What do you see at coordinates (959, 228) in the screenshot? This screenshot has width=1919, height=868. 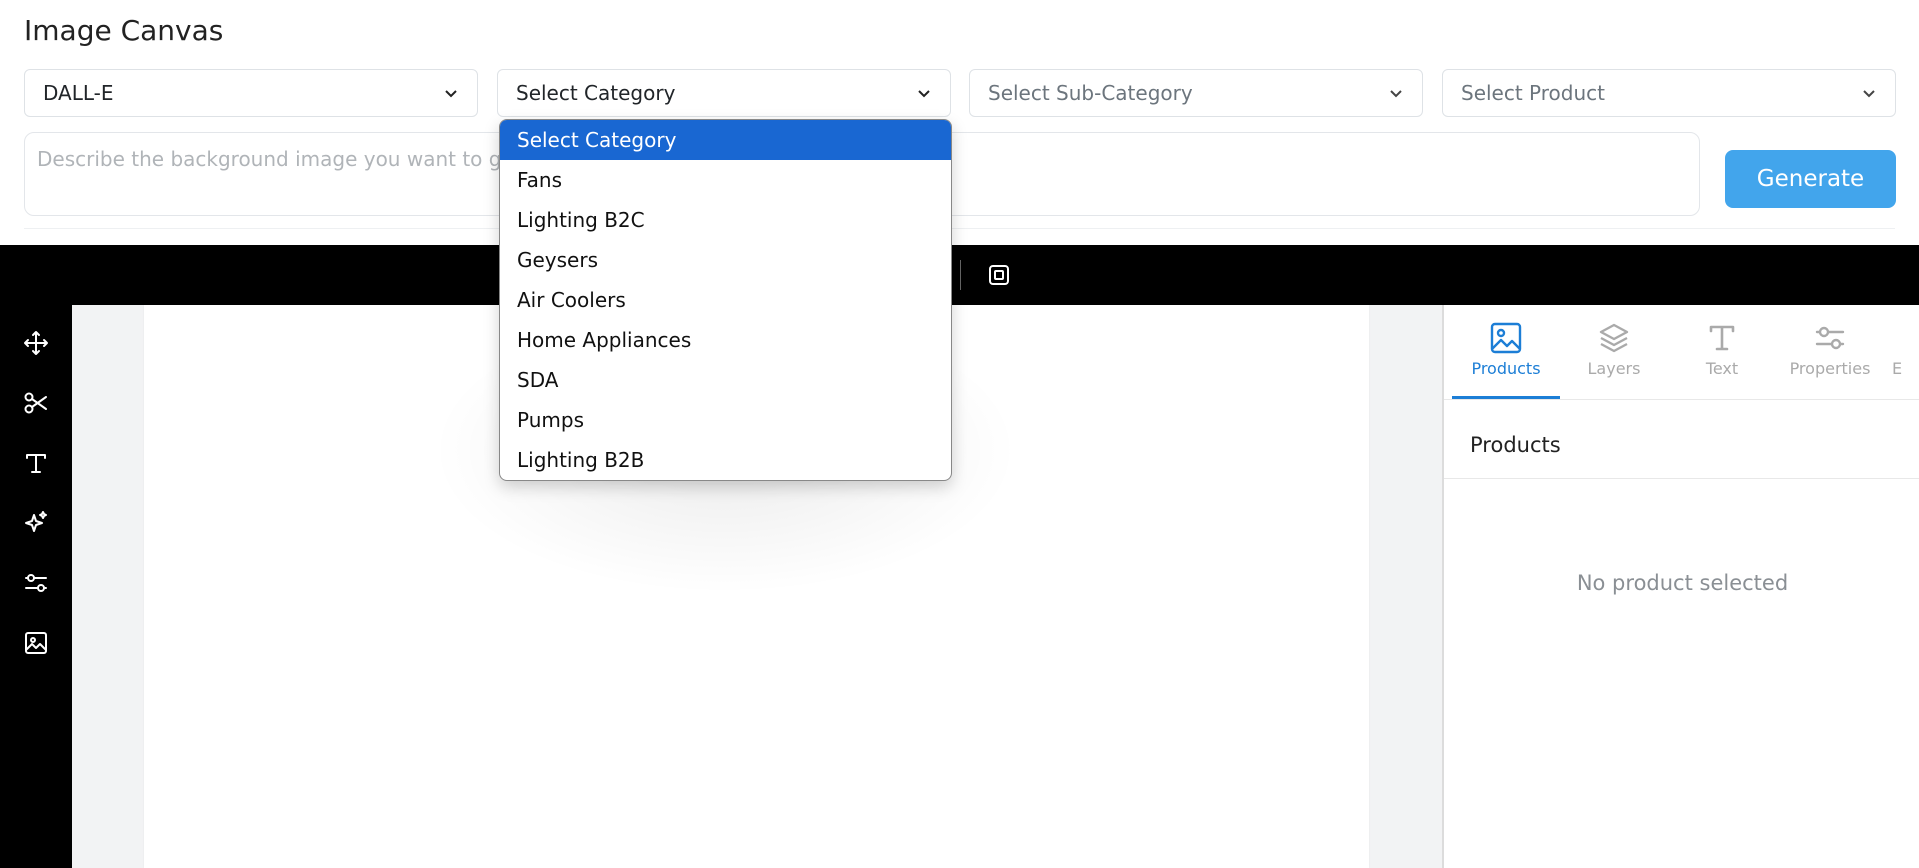 I see `form-divider` at bounding box center [959, 228].